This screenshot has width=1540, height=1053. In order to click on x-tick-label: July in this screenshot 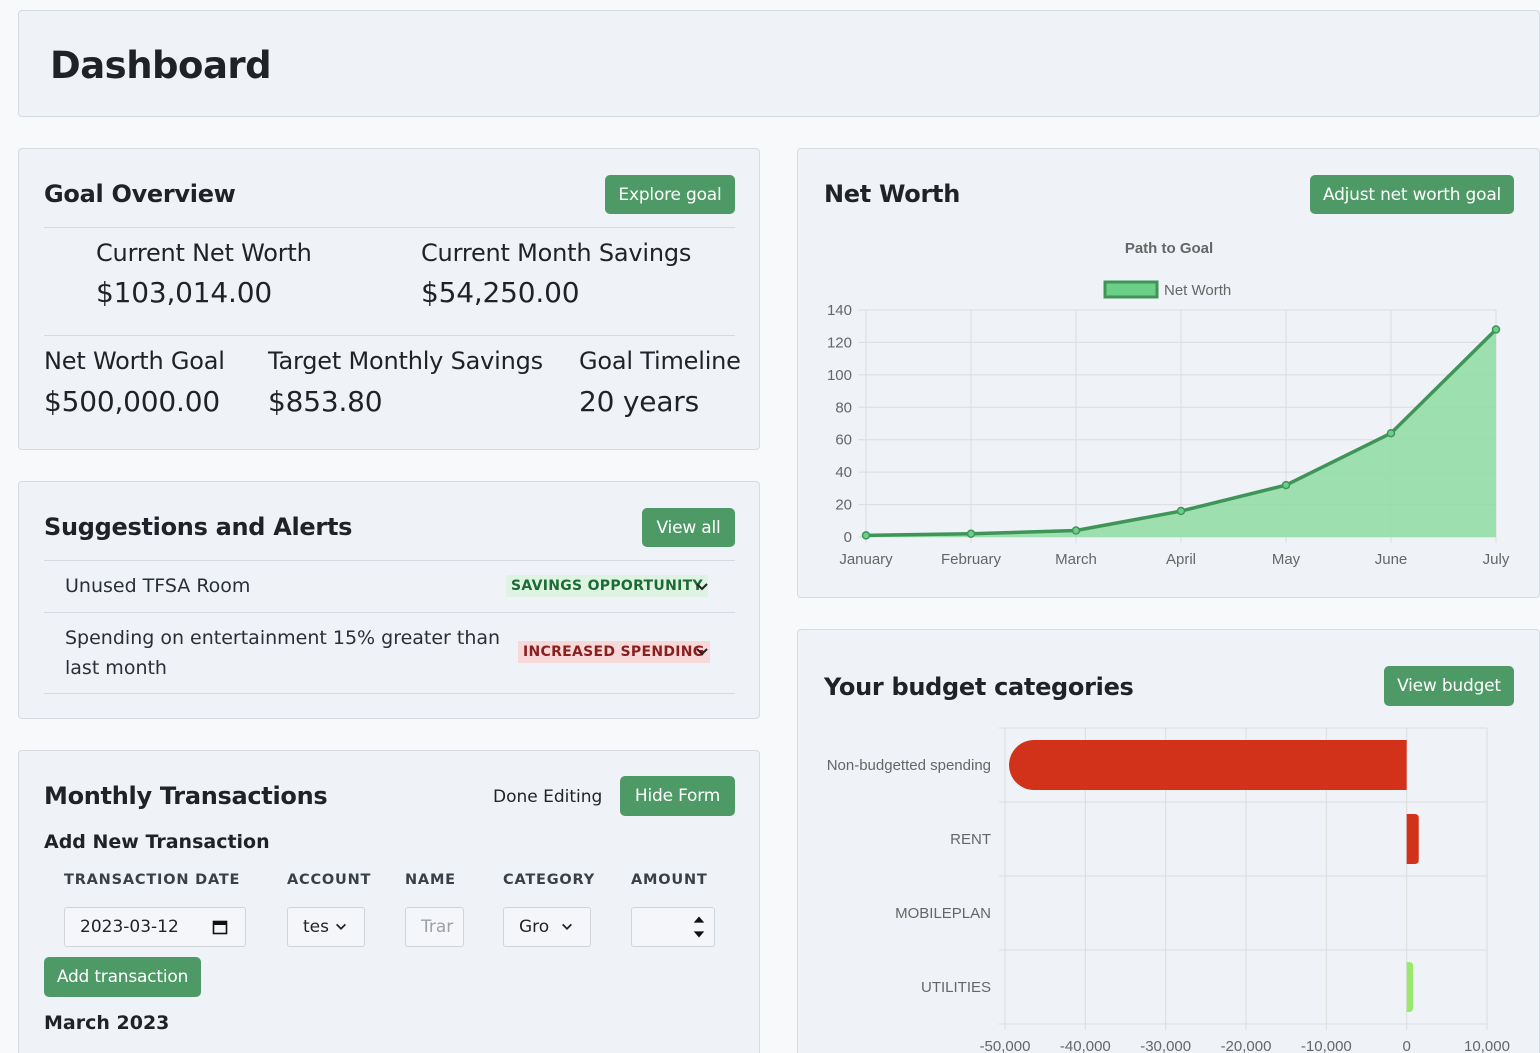, I will do `click(1496, 559)`.